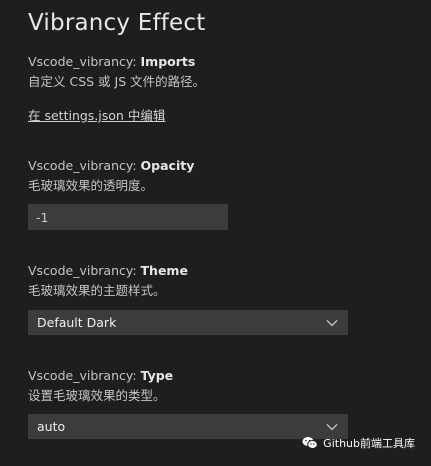 The height and width of the screenshot is (466, 431). Describe the element at coordinates (128, 217) in the screenshot. I see `opacity-input` at that location.